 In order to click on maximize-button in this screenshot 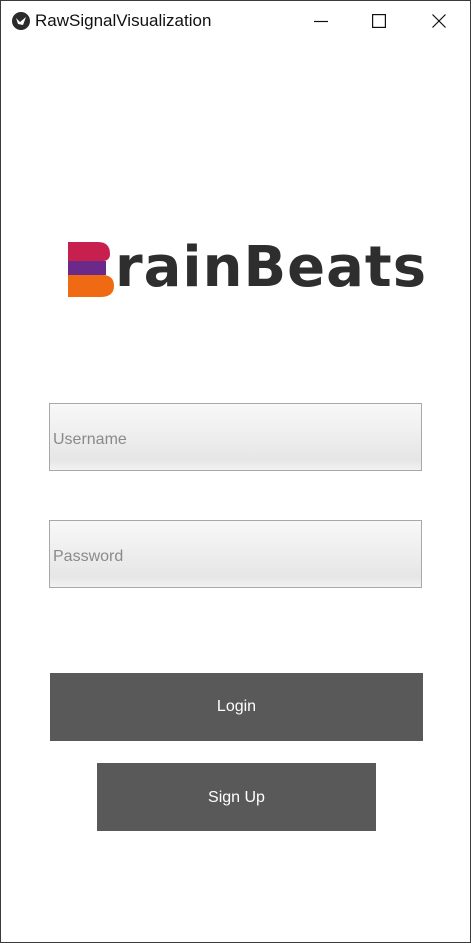, I will do `click(379, 21)`.